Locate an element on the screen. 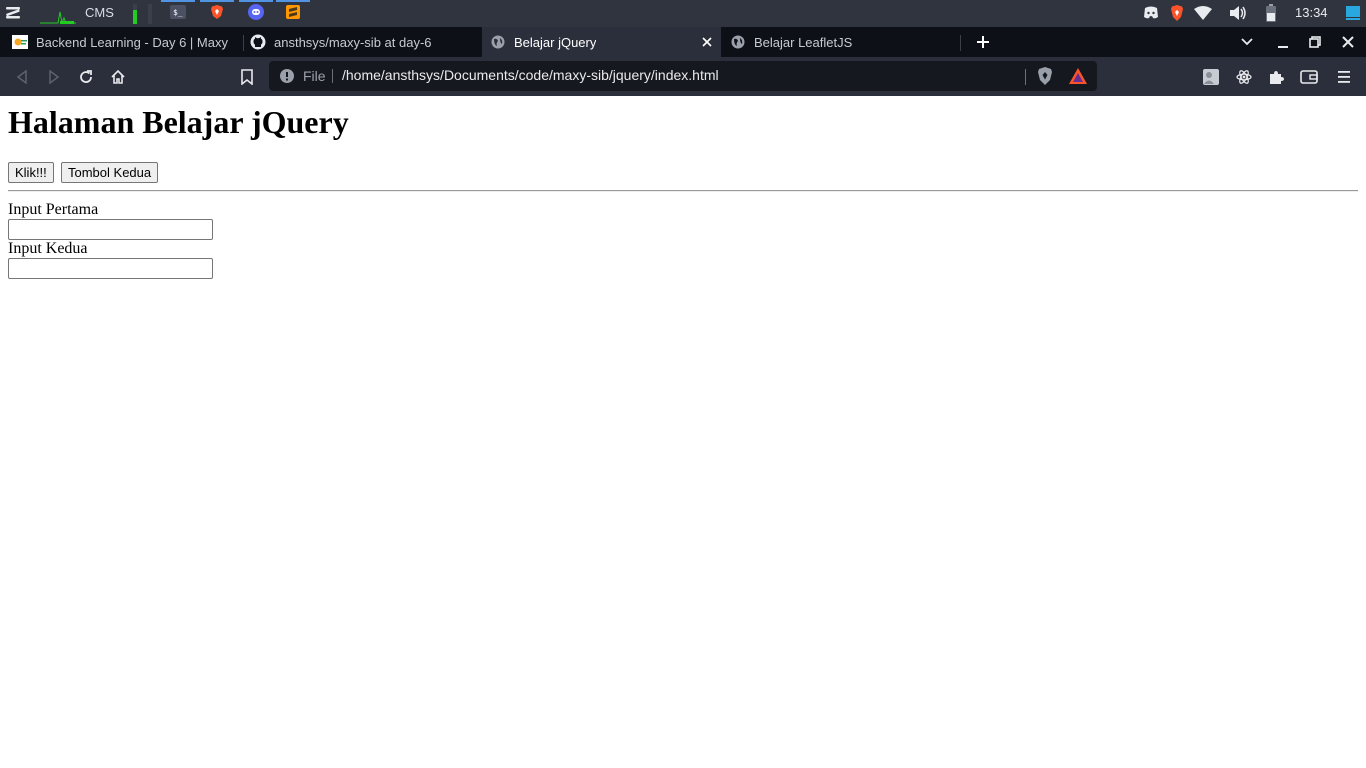 This screenshot has height=768, width=1366. wallet-icon is located at coordinates (1309, 77).